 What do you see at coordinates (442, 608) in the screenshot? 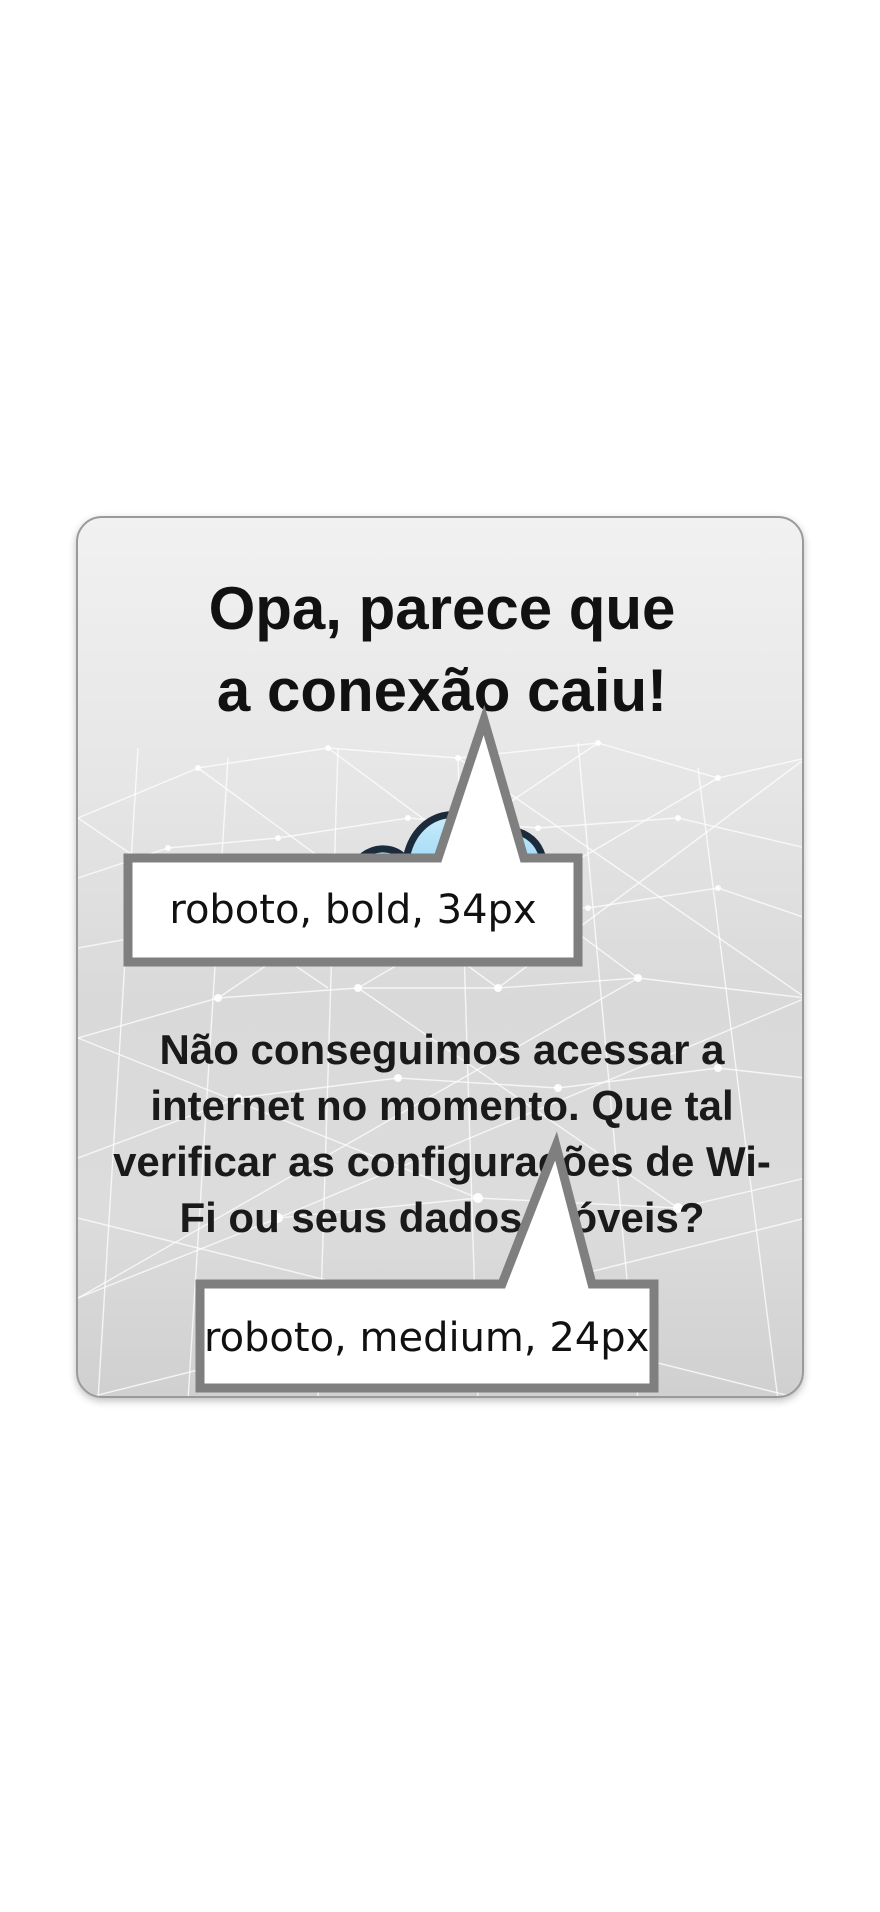
I see `dialog-title-line-1: Opa, parece que` at bounding box center [442, 608].